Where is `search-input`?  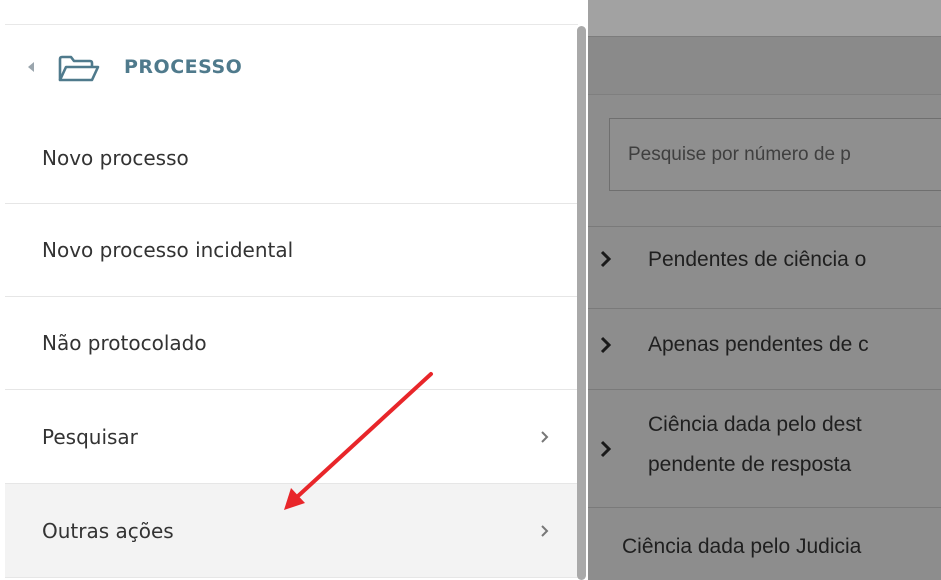
search-input is located at coordinates (775, 154).